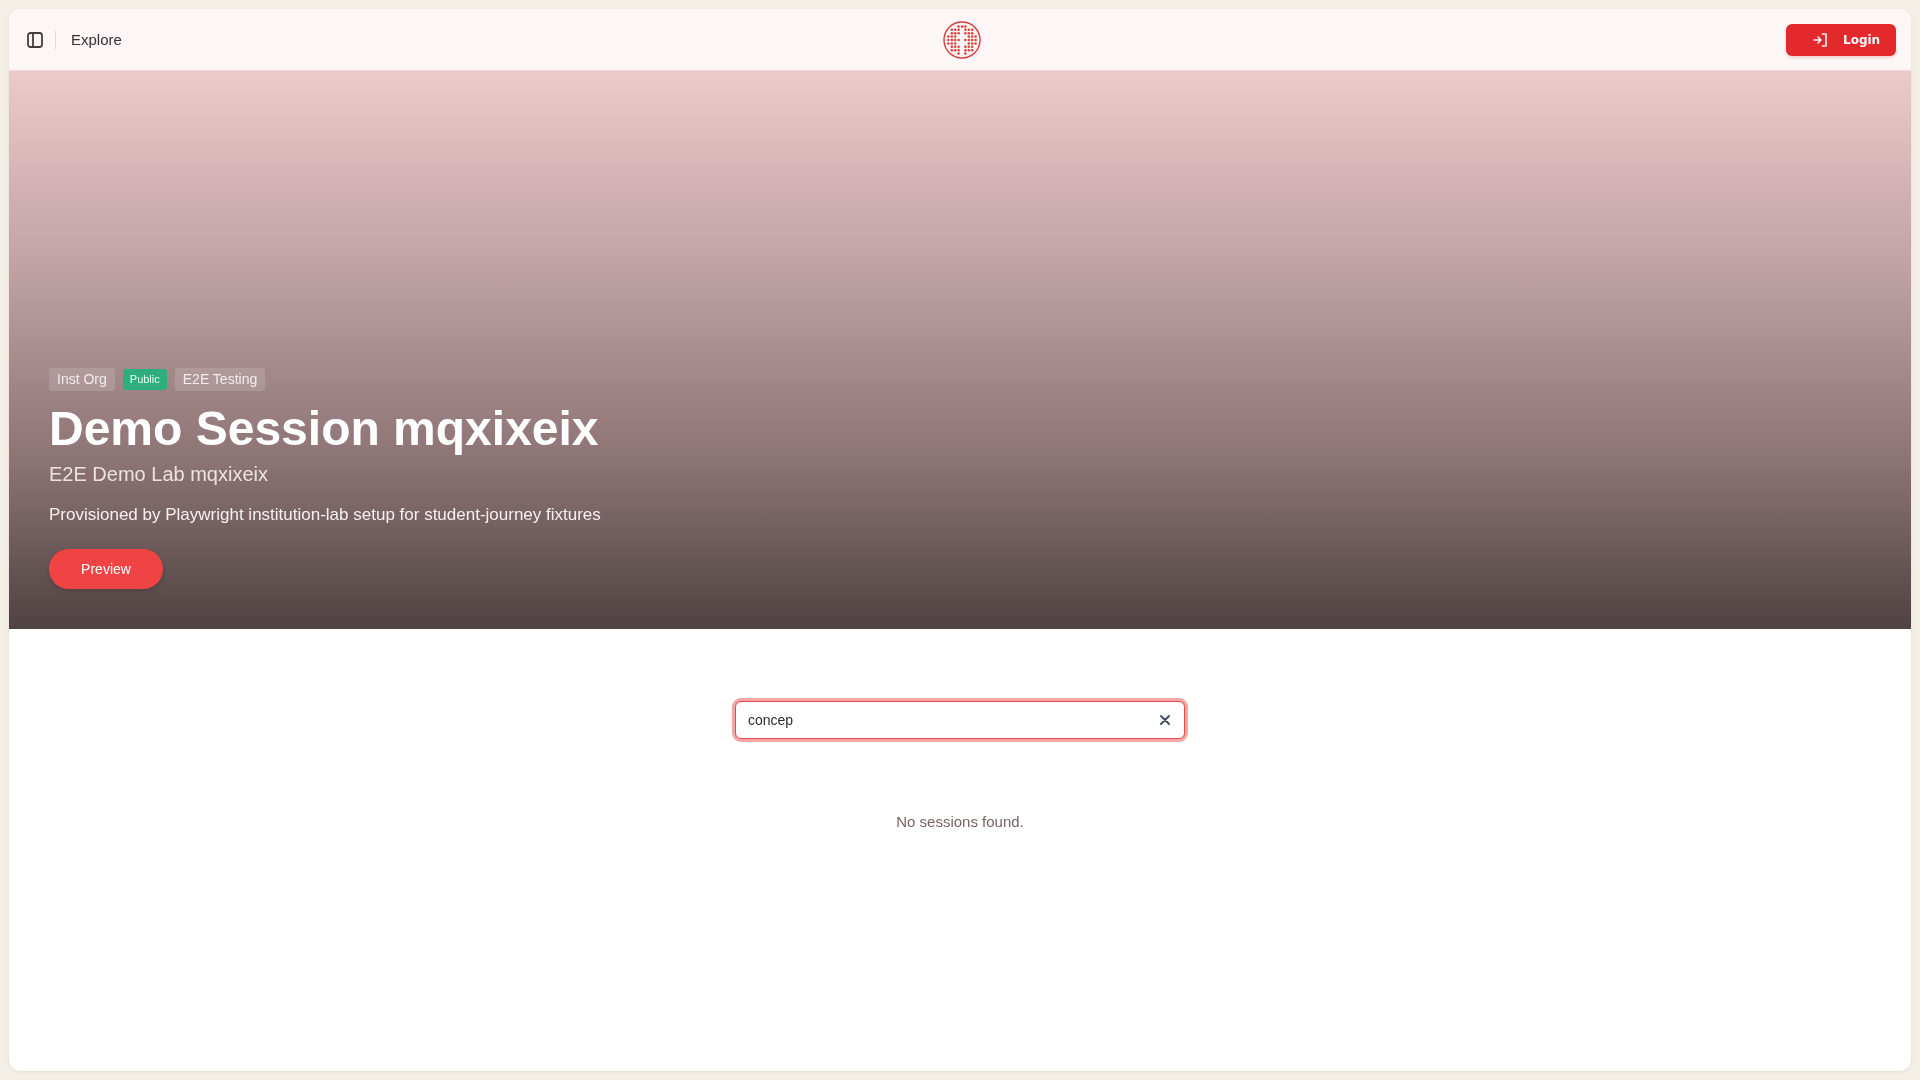 The height and width of the screenshot is (1080, 1920). Describe the element at coordinates (325, 515) in the screenshot. I see `session-description: Provisioned by Playwright institution-lab setup for student-journey fixtures` at that location.